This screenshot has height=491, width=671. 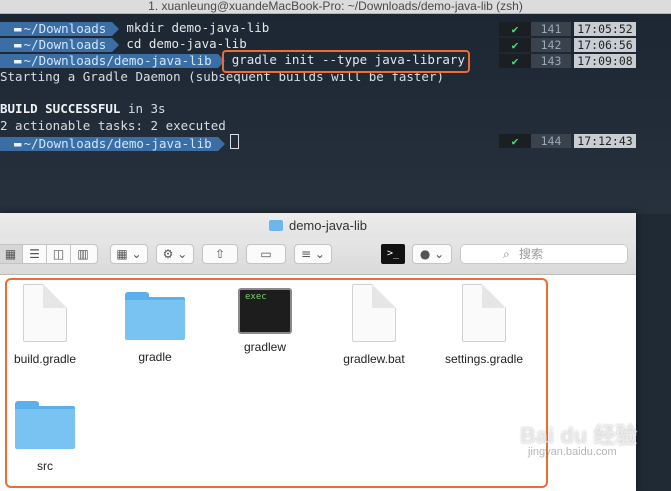 I want to click on build-time: in 3s, so click(x=143, y=108).